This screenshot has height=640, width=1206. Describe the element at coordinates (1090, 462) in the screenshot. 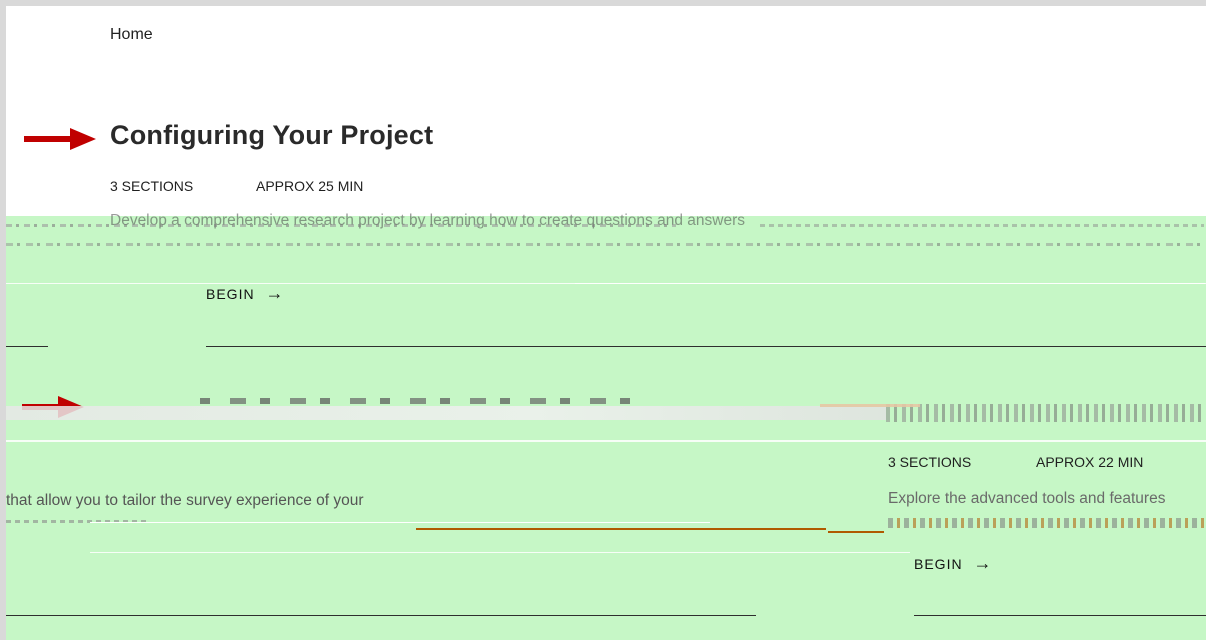

I see `course-duration: APPROX 22 MIN` at that location.